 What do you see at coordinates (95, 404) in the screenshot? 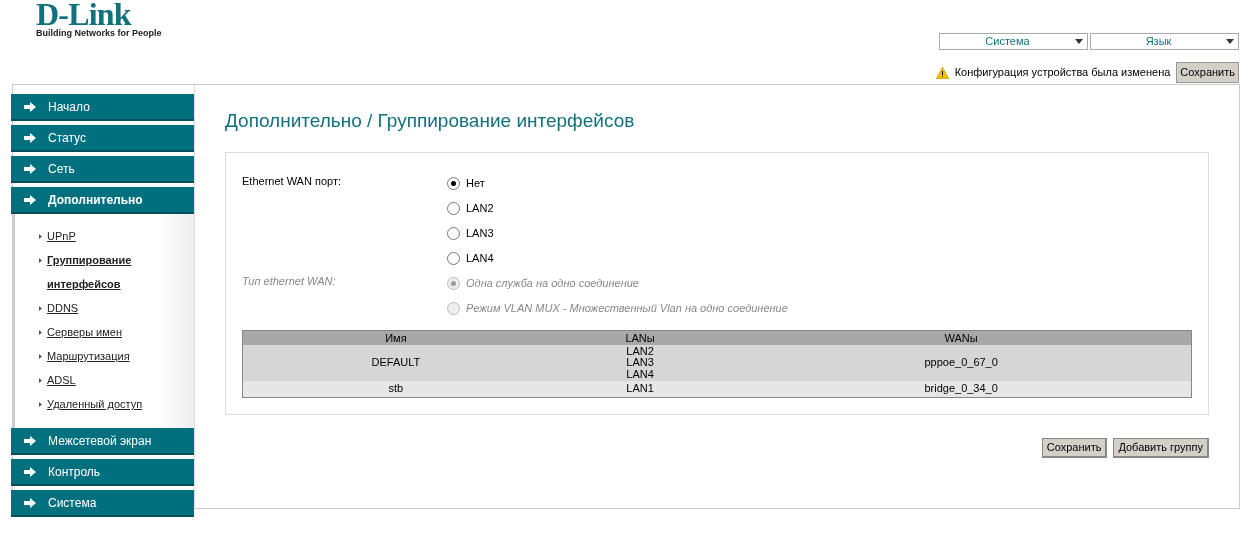
I see `subnav-link: Удаленный доступ` at bounding box center [95, 404].